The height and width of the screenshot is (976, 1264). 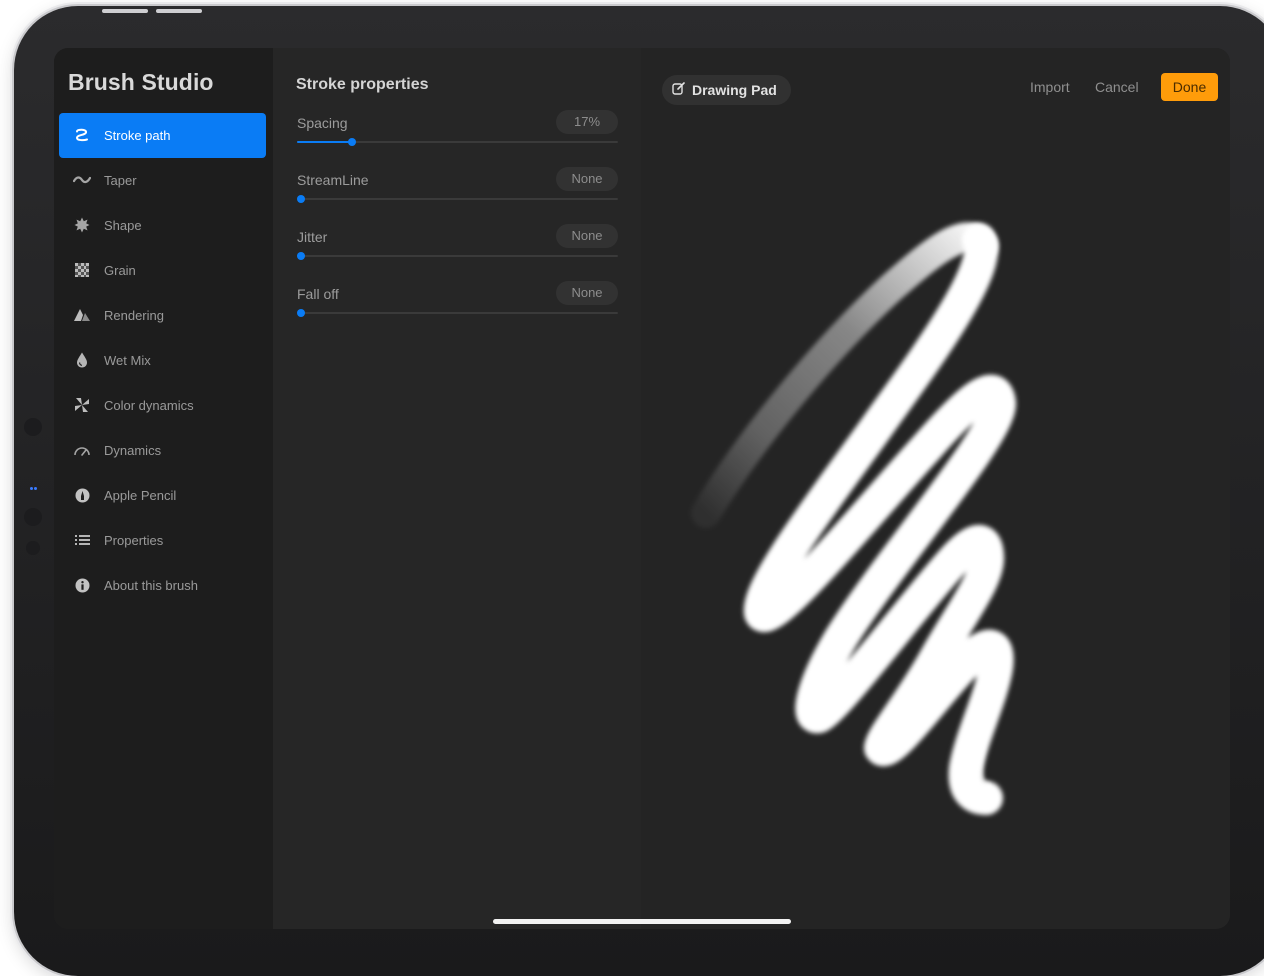 I want to click on sidebar-item-label: Grain, so click(x=120, y=270).